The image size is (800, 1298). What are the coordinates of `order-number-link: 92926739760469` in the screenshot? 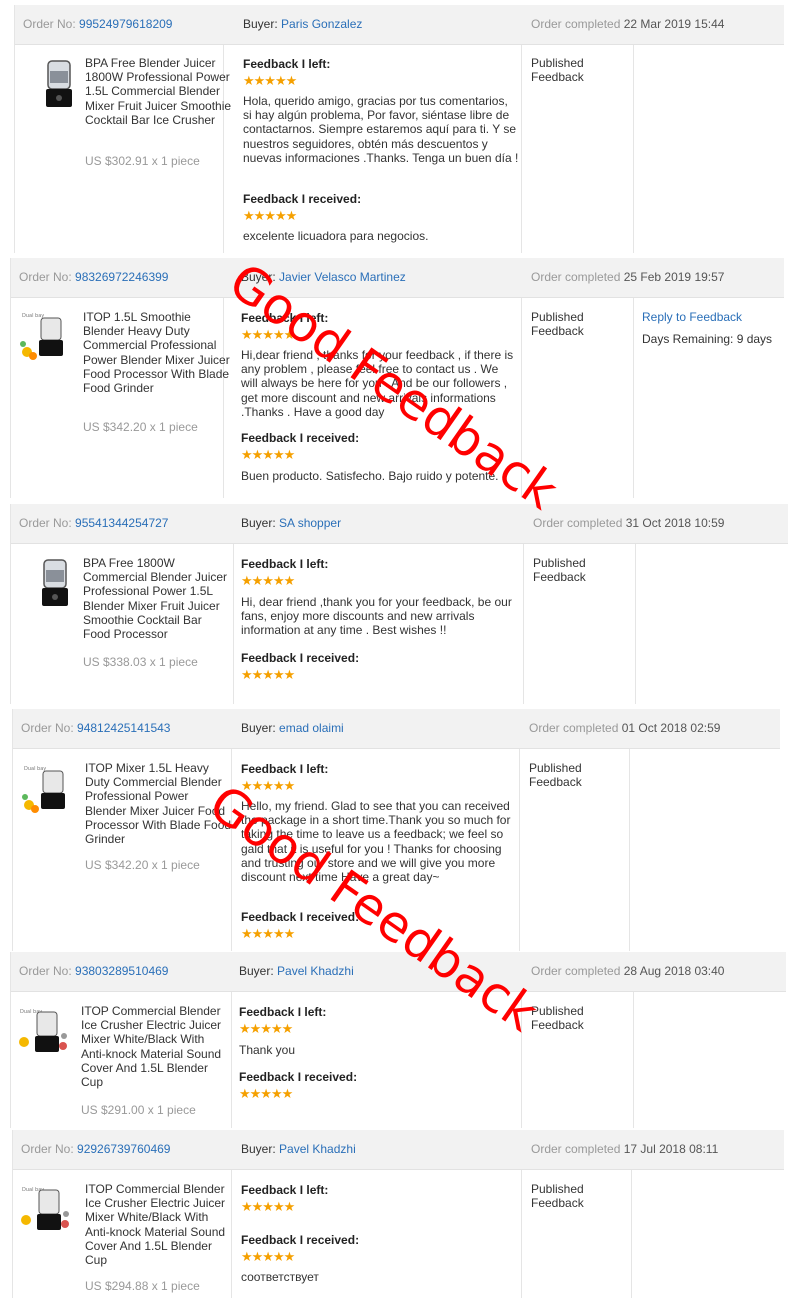 It's located at (123, 1149).